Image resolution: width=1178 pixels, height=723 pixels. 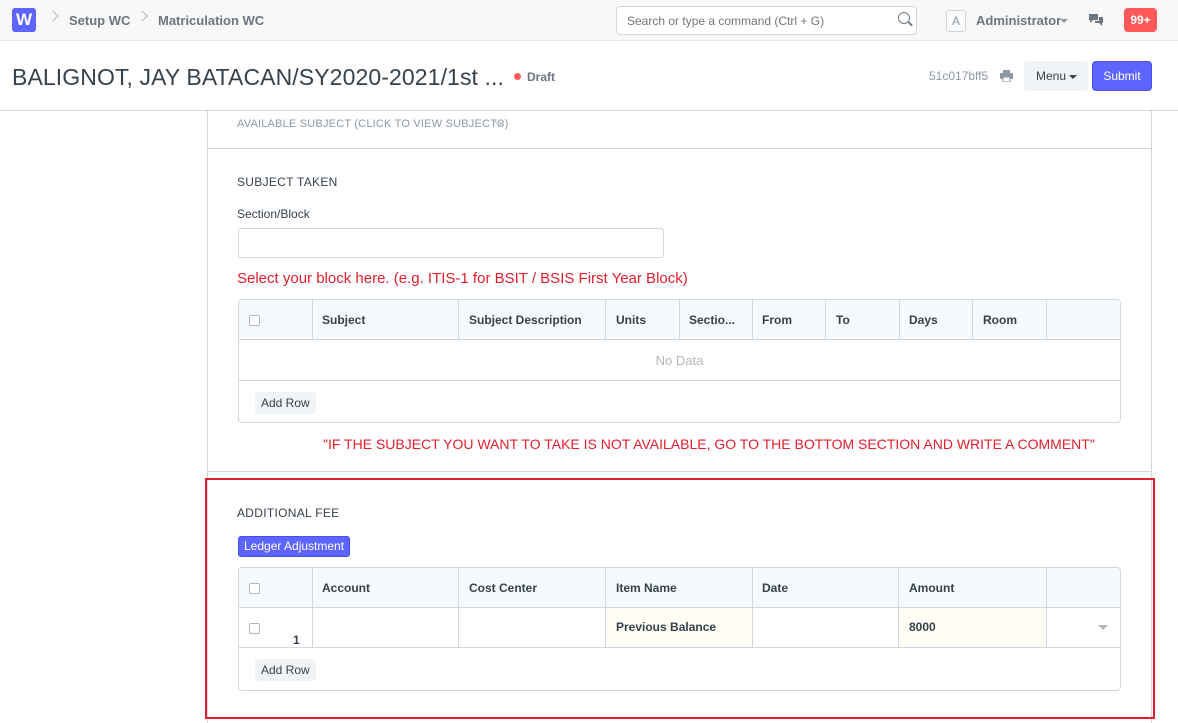 What do you see at coordinates (517, 76) in the screenshot?
I see `status-indicator-icon` at bounding box center [517, 76].